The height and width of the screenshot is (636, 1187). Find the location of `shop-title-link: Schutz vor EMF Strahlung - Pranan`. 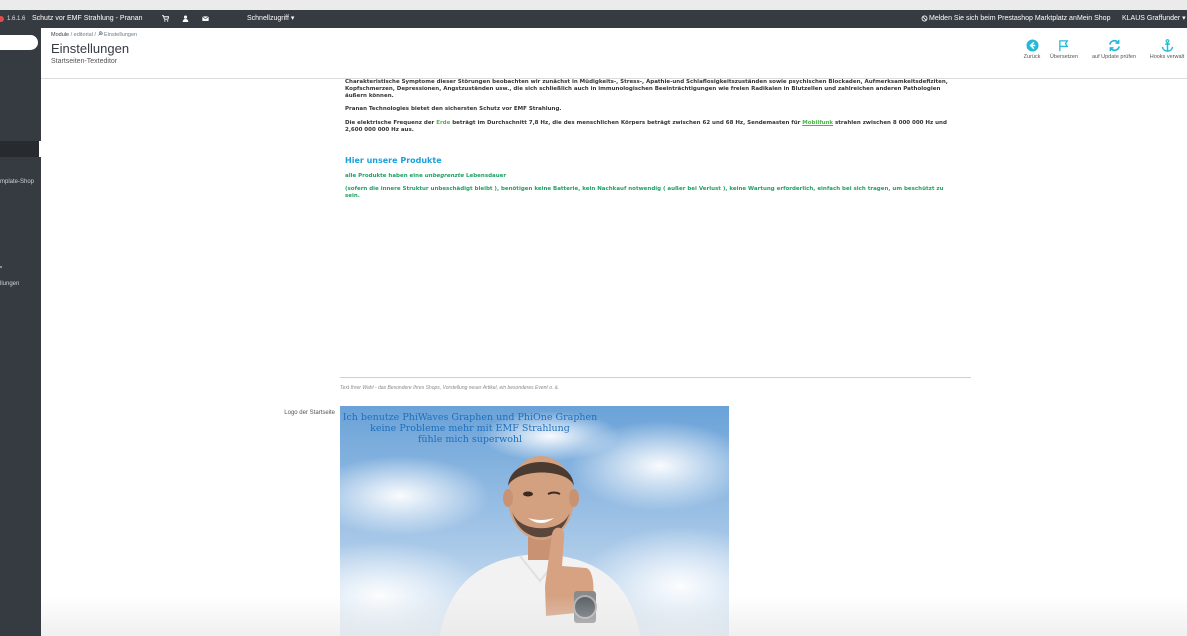

shop-title-link: Schutz vor EMF Strahlung - Pranan is located at coordinates (87, 19).